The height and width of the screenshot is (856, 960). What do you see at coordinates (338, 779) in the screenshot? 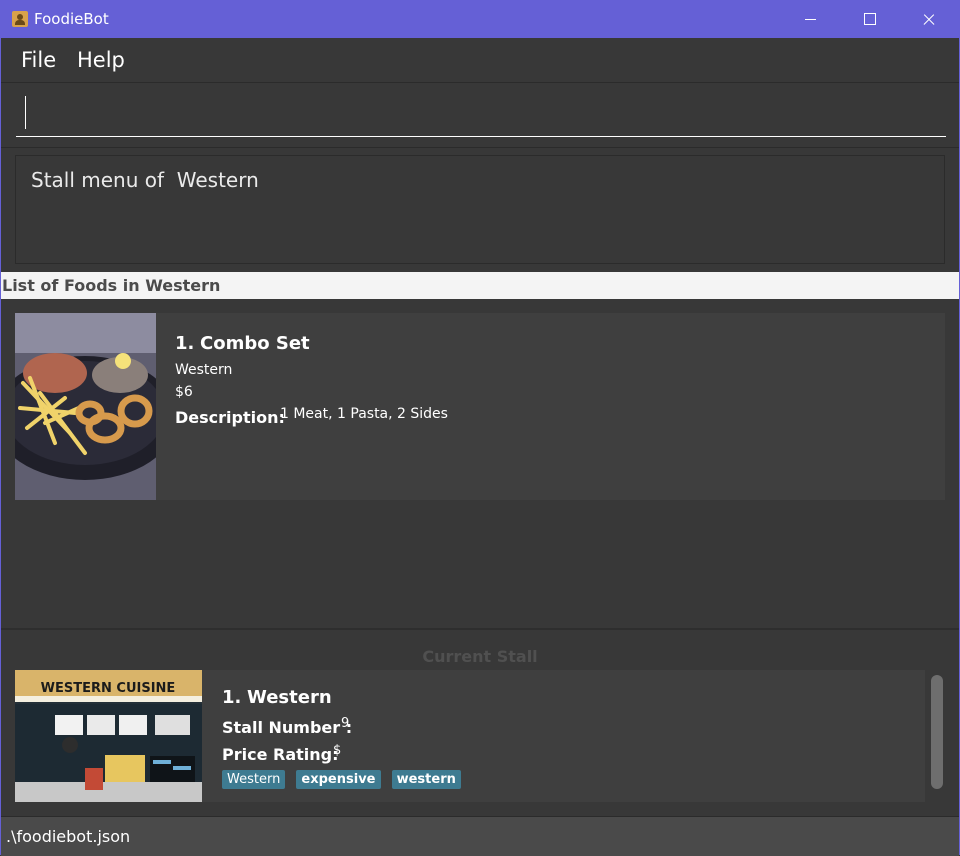
I see `tag: expensive` at bounding box center [338, 779].